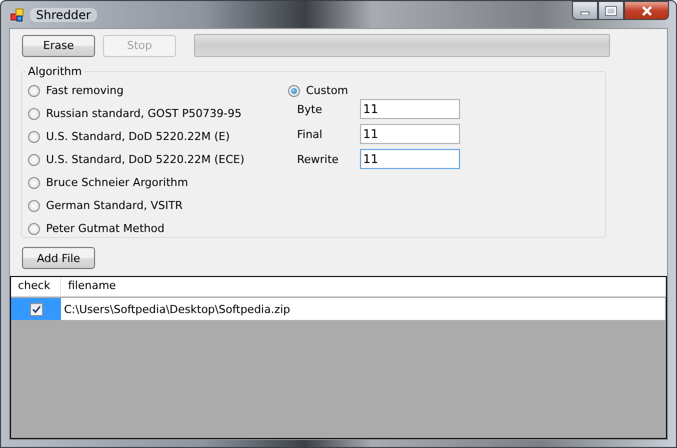 The width and height of the screenshot is (677, 448). I want to click on radio-option: U.S. Standard, DoD 5220.22M (E), so click(153, 136).